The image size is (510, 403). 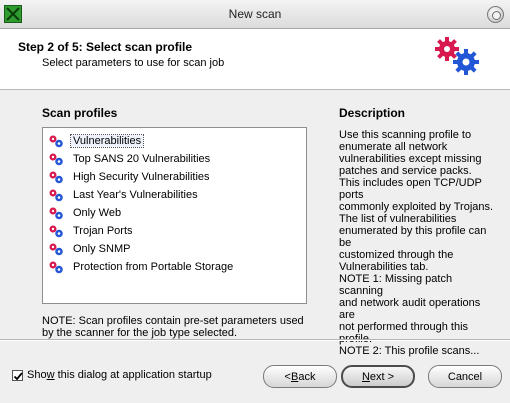 I want to click on startup-label: Show this dialog at application startup, so click(x=119, y=375).